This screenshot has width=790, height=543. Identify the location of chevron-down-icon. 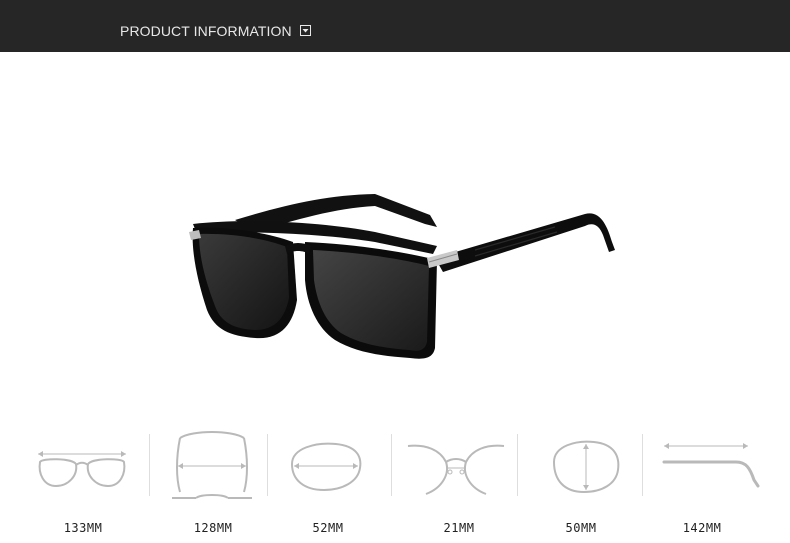
(305, 30).